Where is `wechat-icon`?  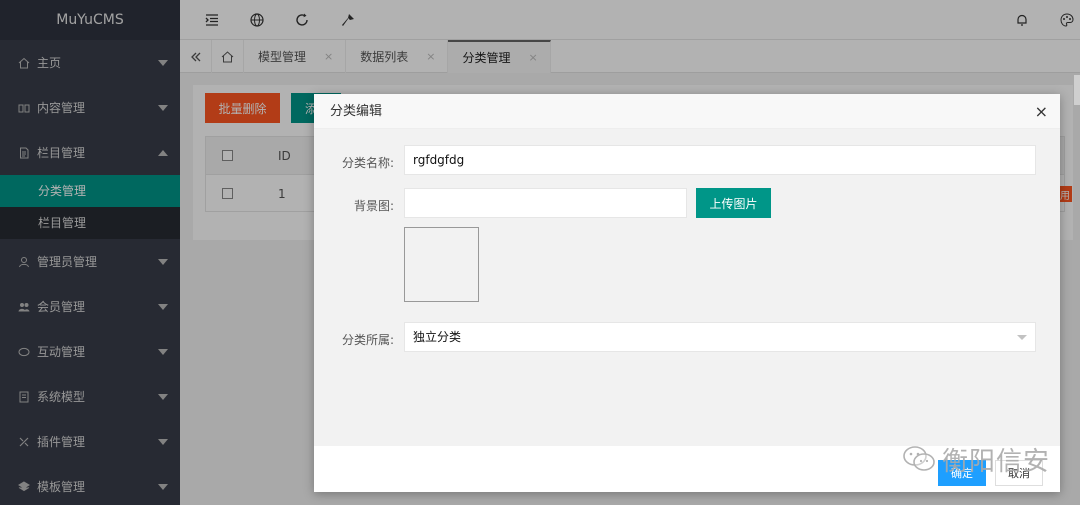 wechat-icon is located at coordinates (919, 458).